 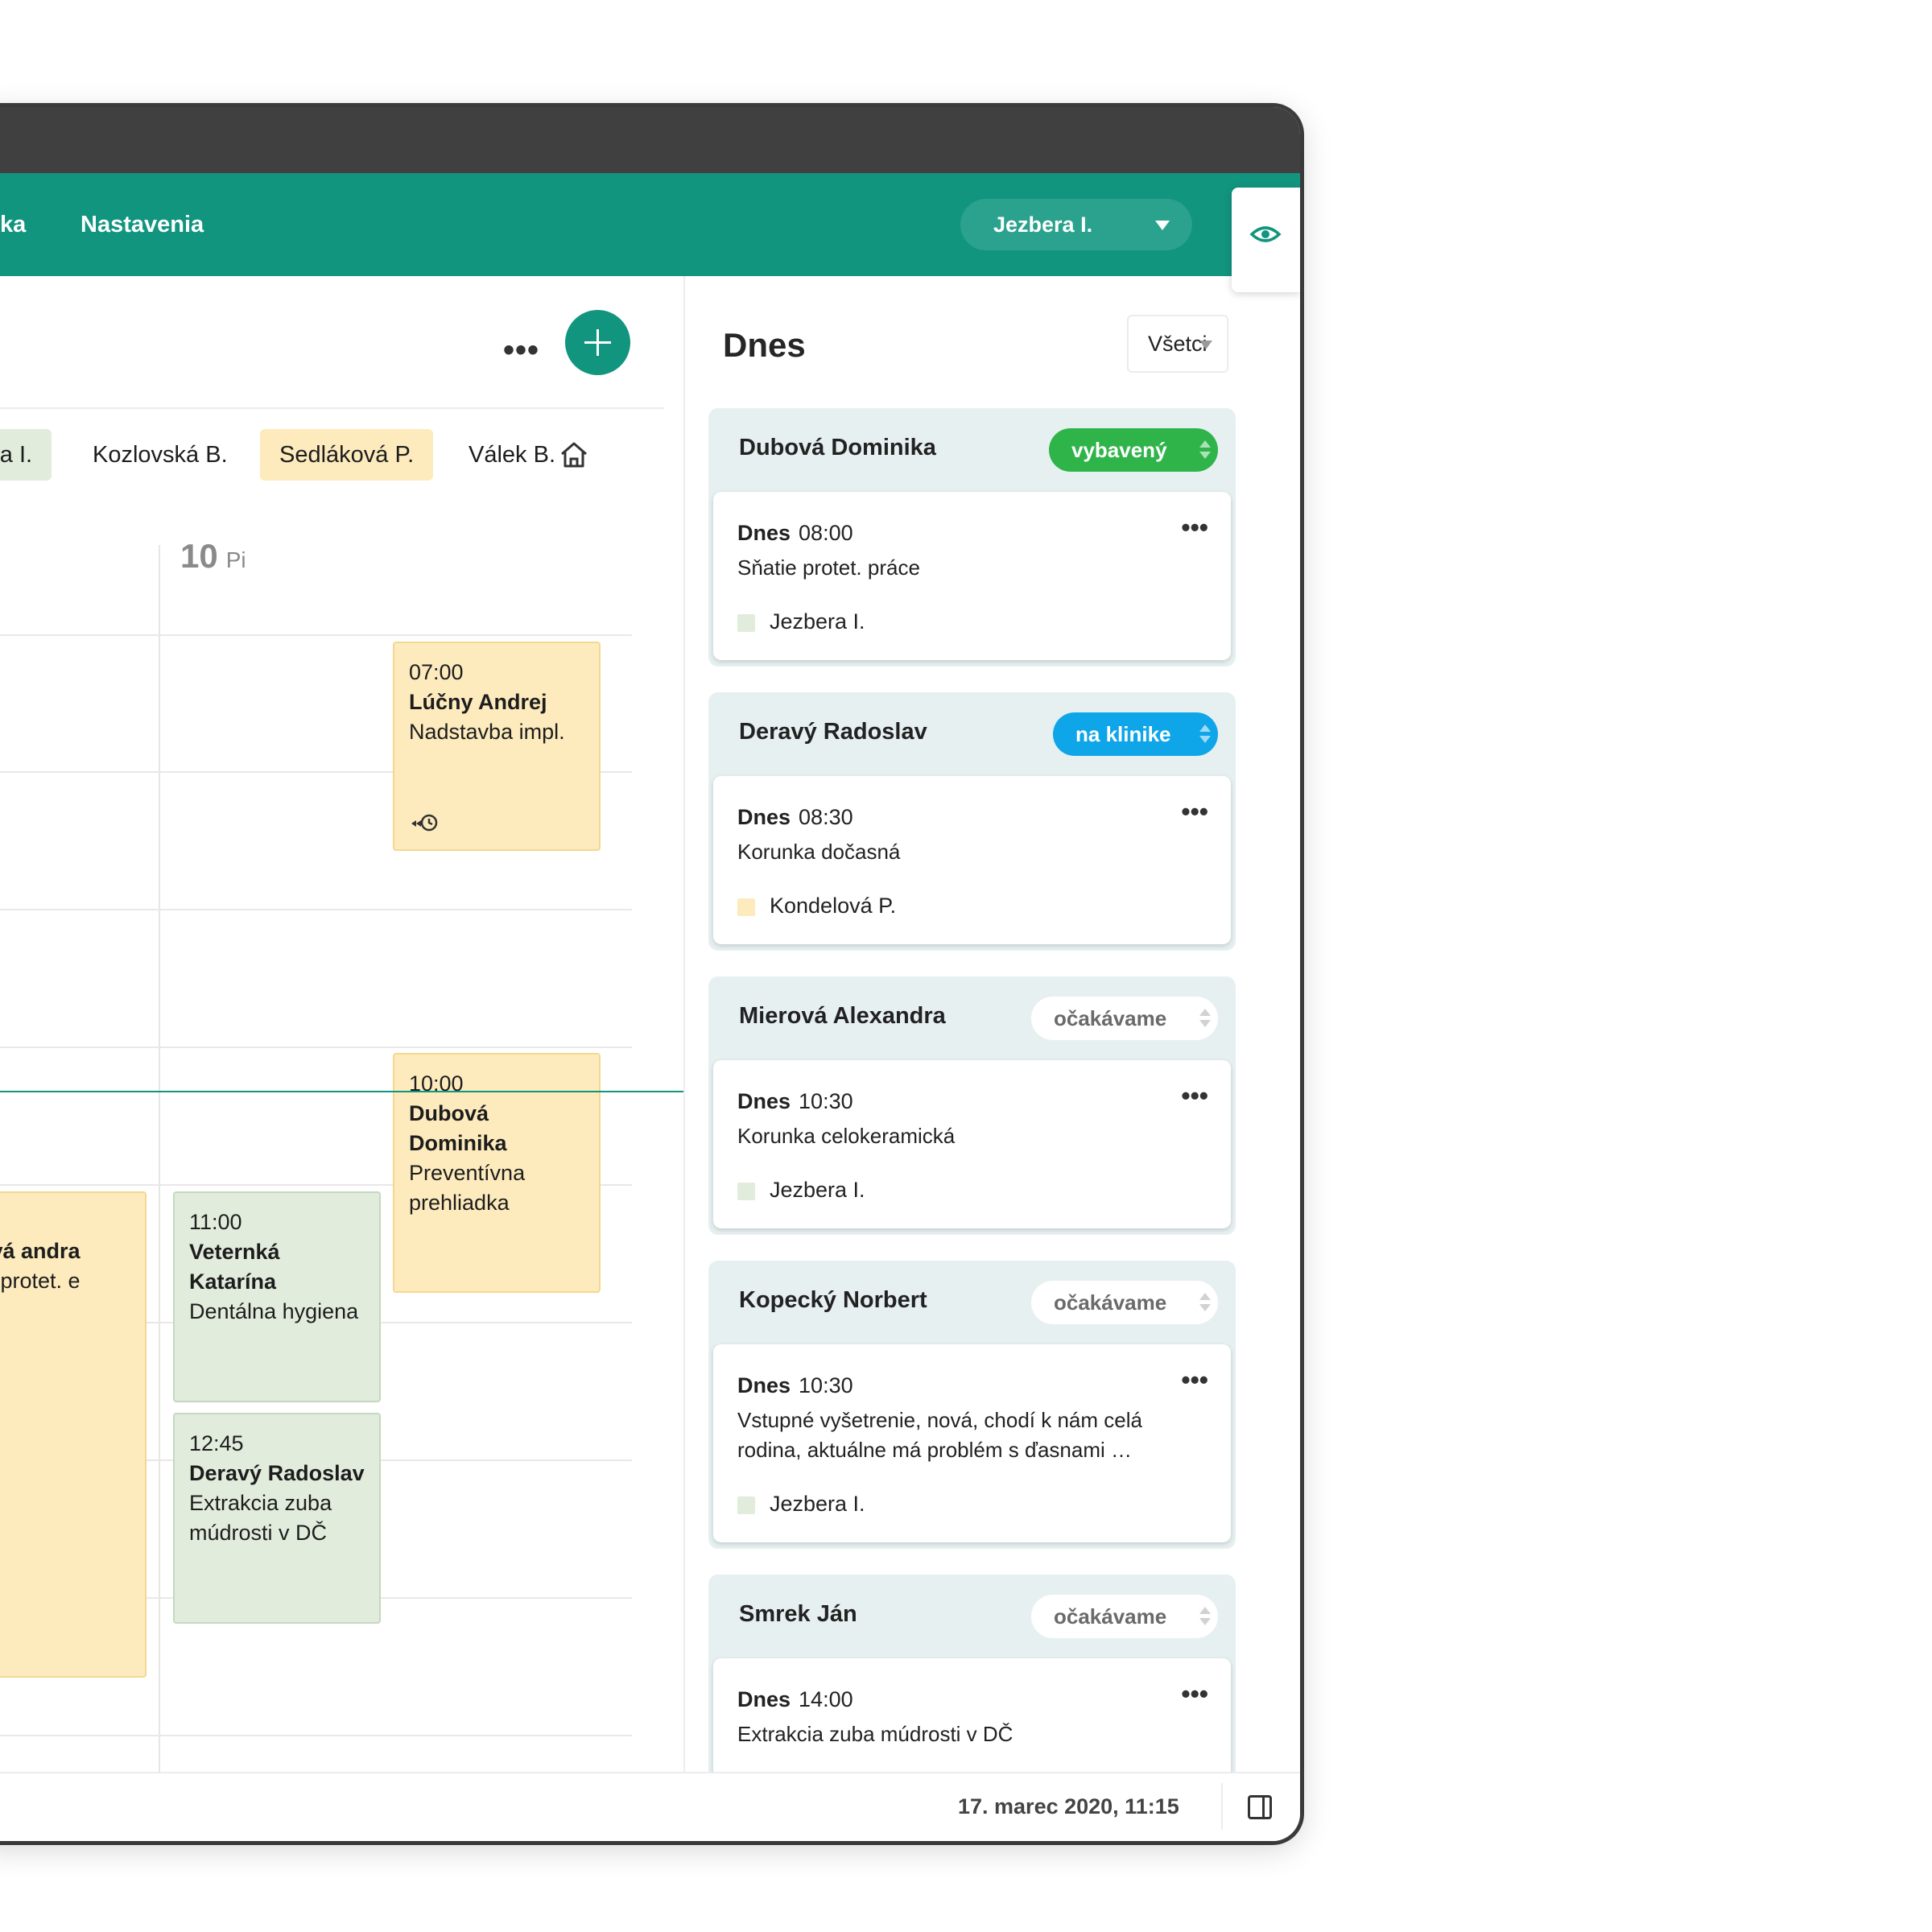 I want to click on calendar-event: 07:00 Lúčny Andrej Nadstavba impl., so click(x=497, y=746).